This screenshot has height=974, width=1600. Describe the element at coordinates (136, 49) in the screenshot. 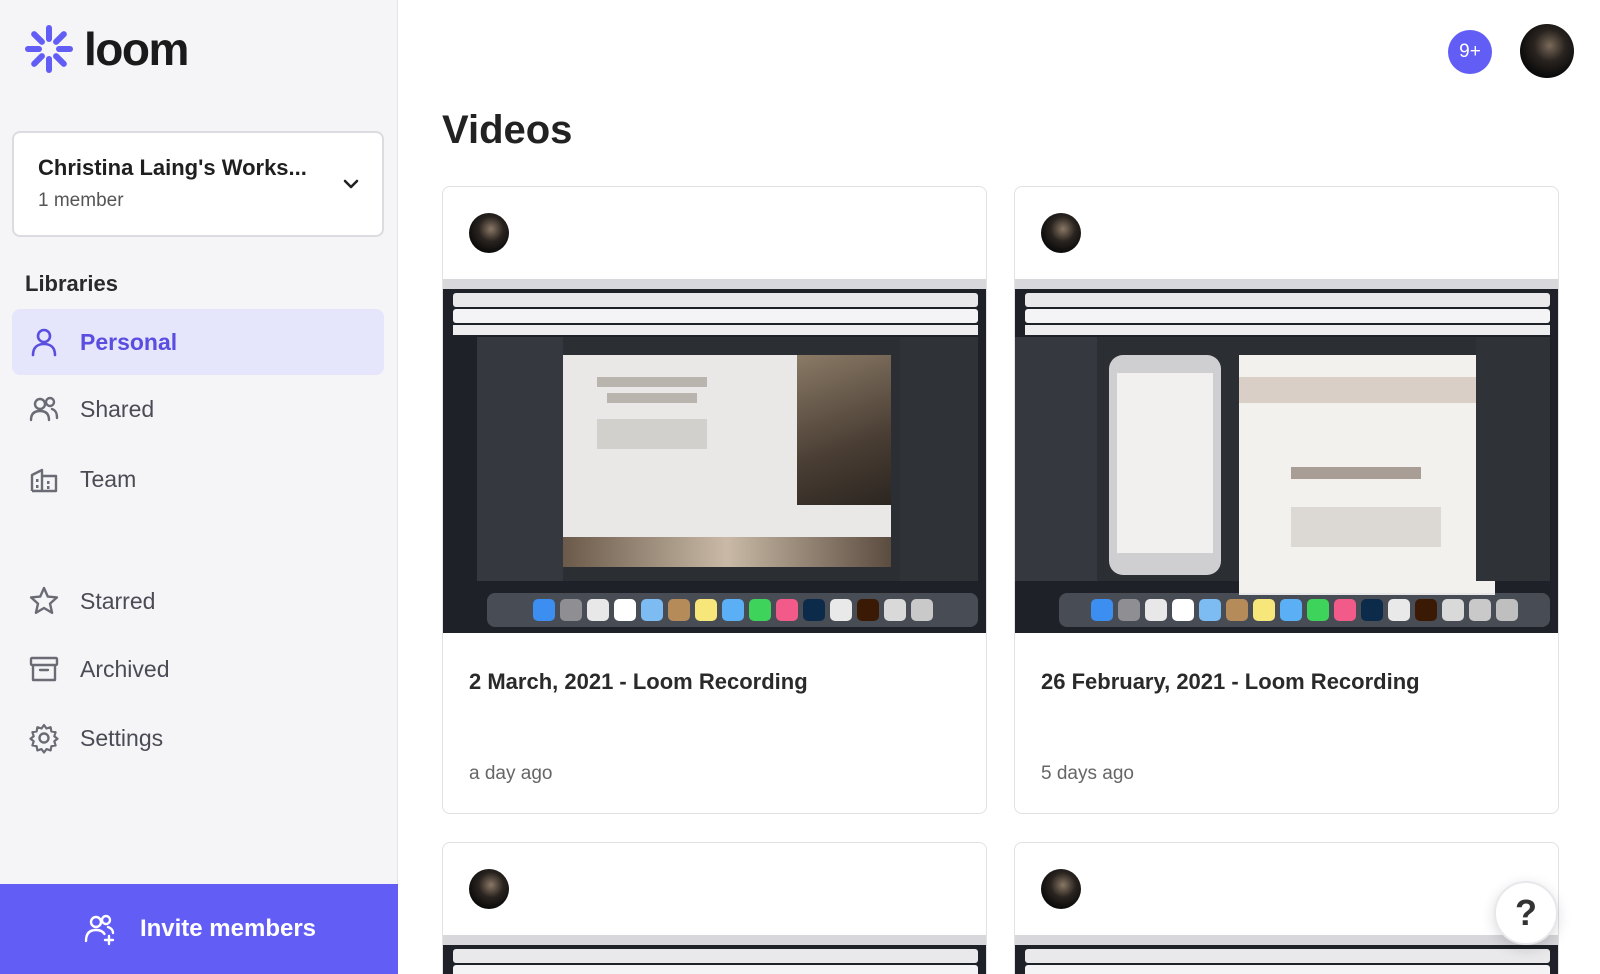

I see `logo-wordmark: loom` at that location.